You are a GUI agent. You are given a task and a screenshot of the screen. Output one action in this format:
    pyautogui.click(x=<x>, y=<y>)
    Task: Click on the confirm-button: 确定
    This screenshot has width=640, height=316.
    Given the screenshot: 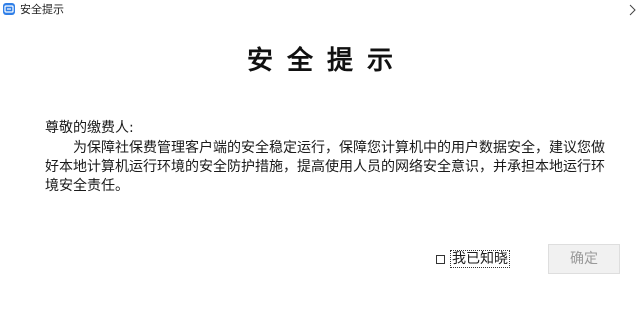 What is the action you would take?
    pyautogui.click(x=584, y=259)
    